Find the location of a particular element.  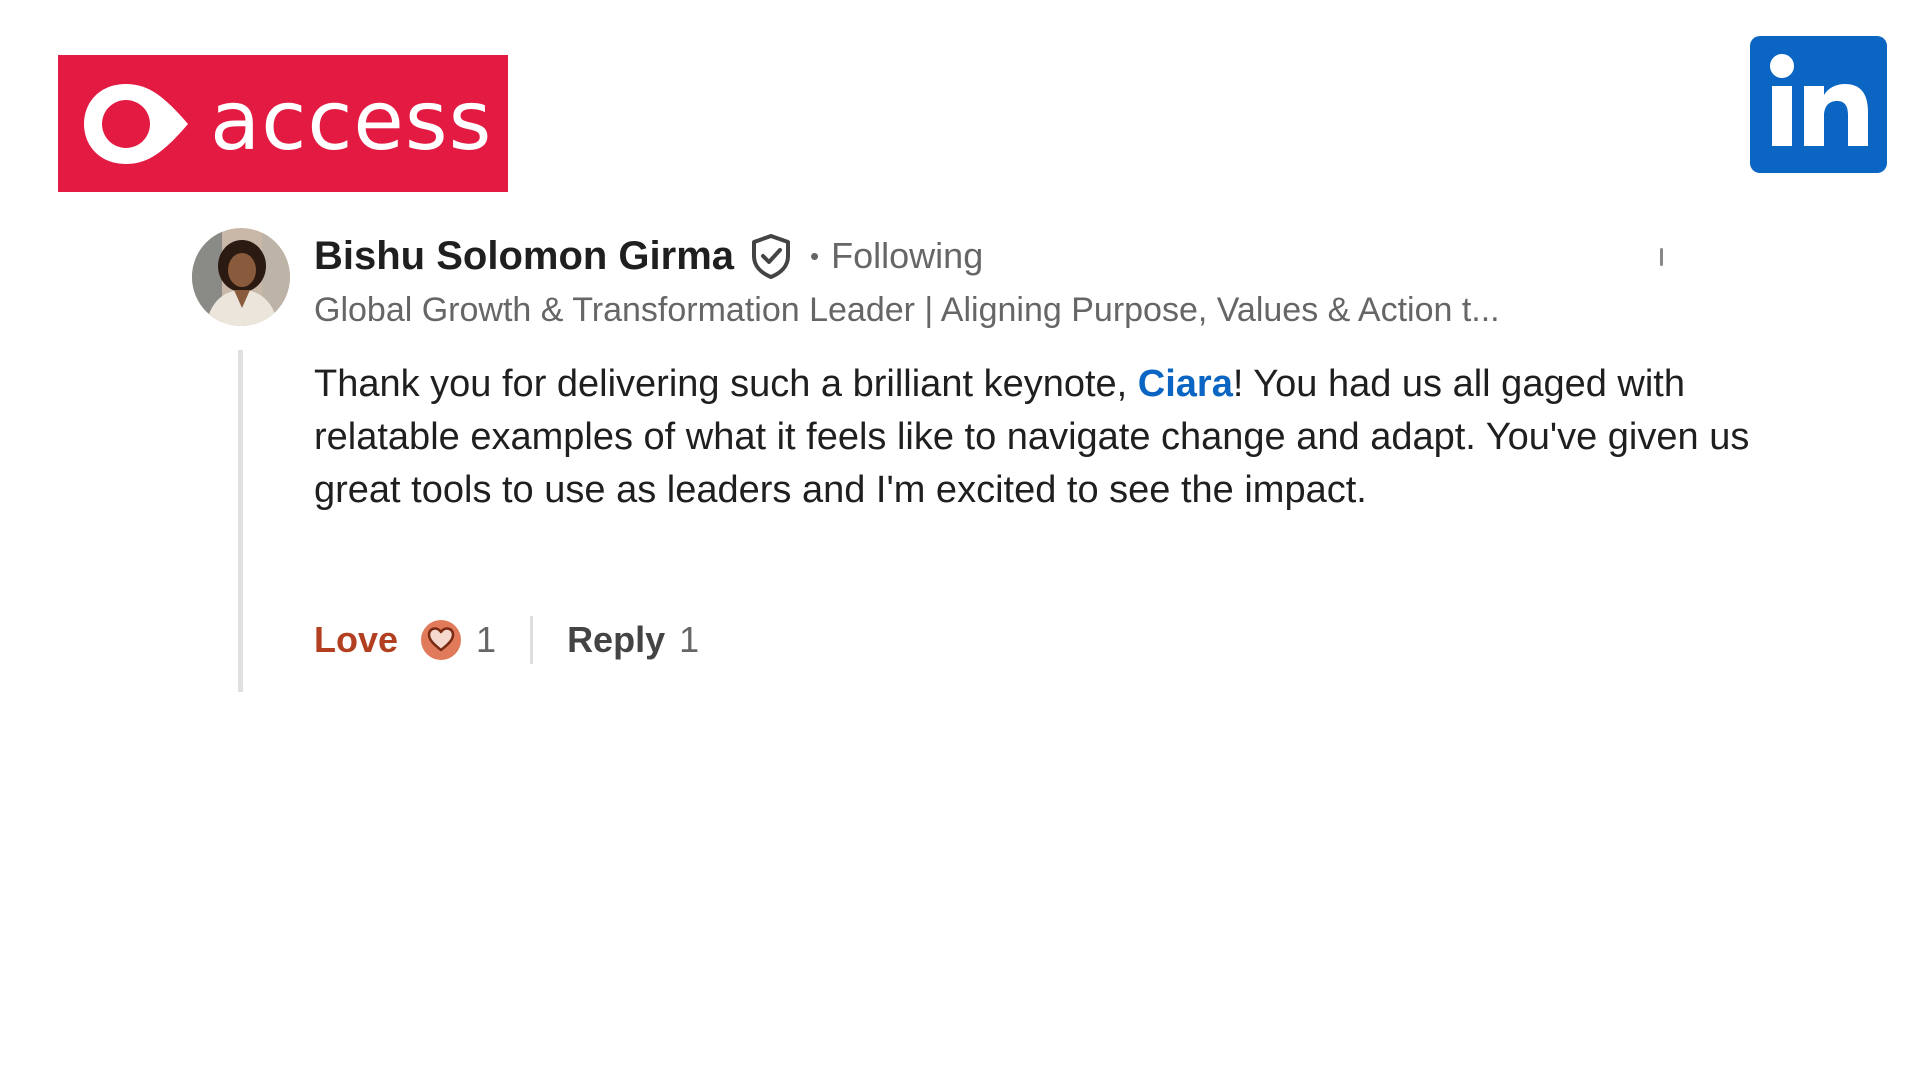

heart-reaction-icon is located at coordinates (441, 640).